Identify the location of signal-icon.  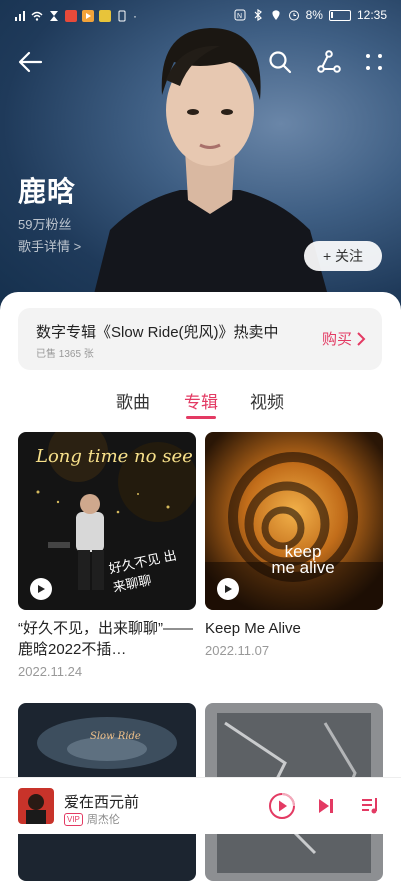
(20, 16).